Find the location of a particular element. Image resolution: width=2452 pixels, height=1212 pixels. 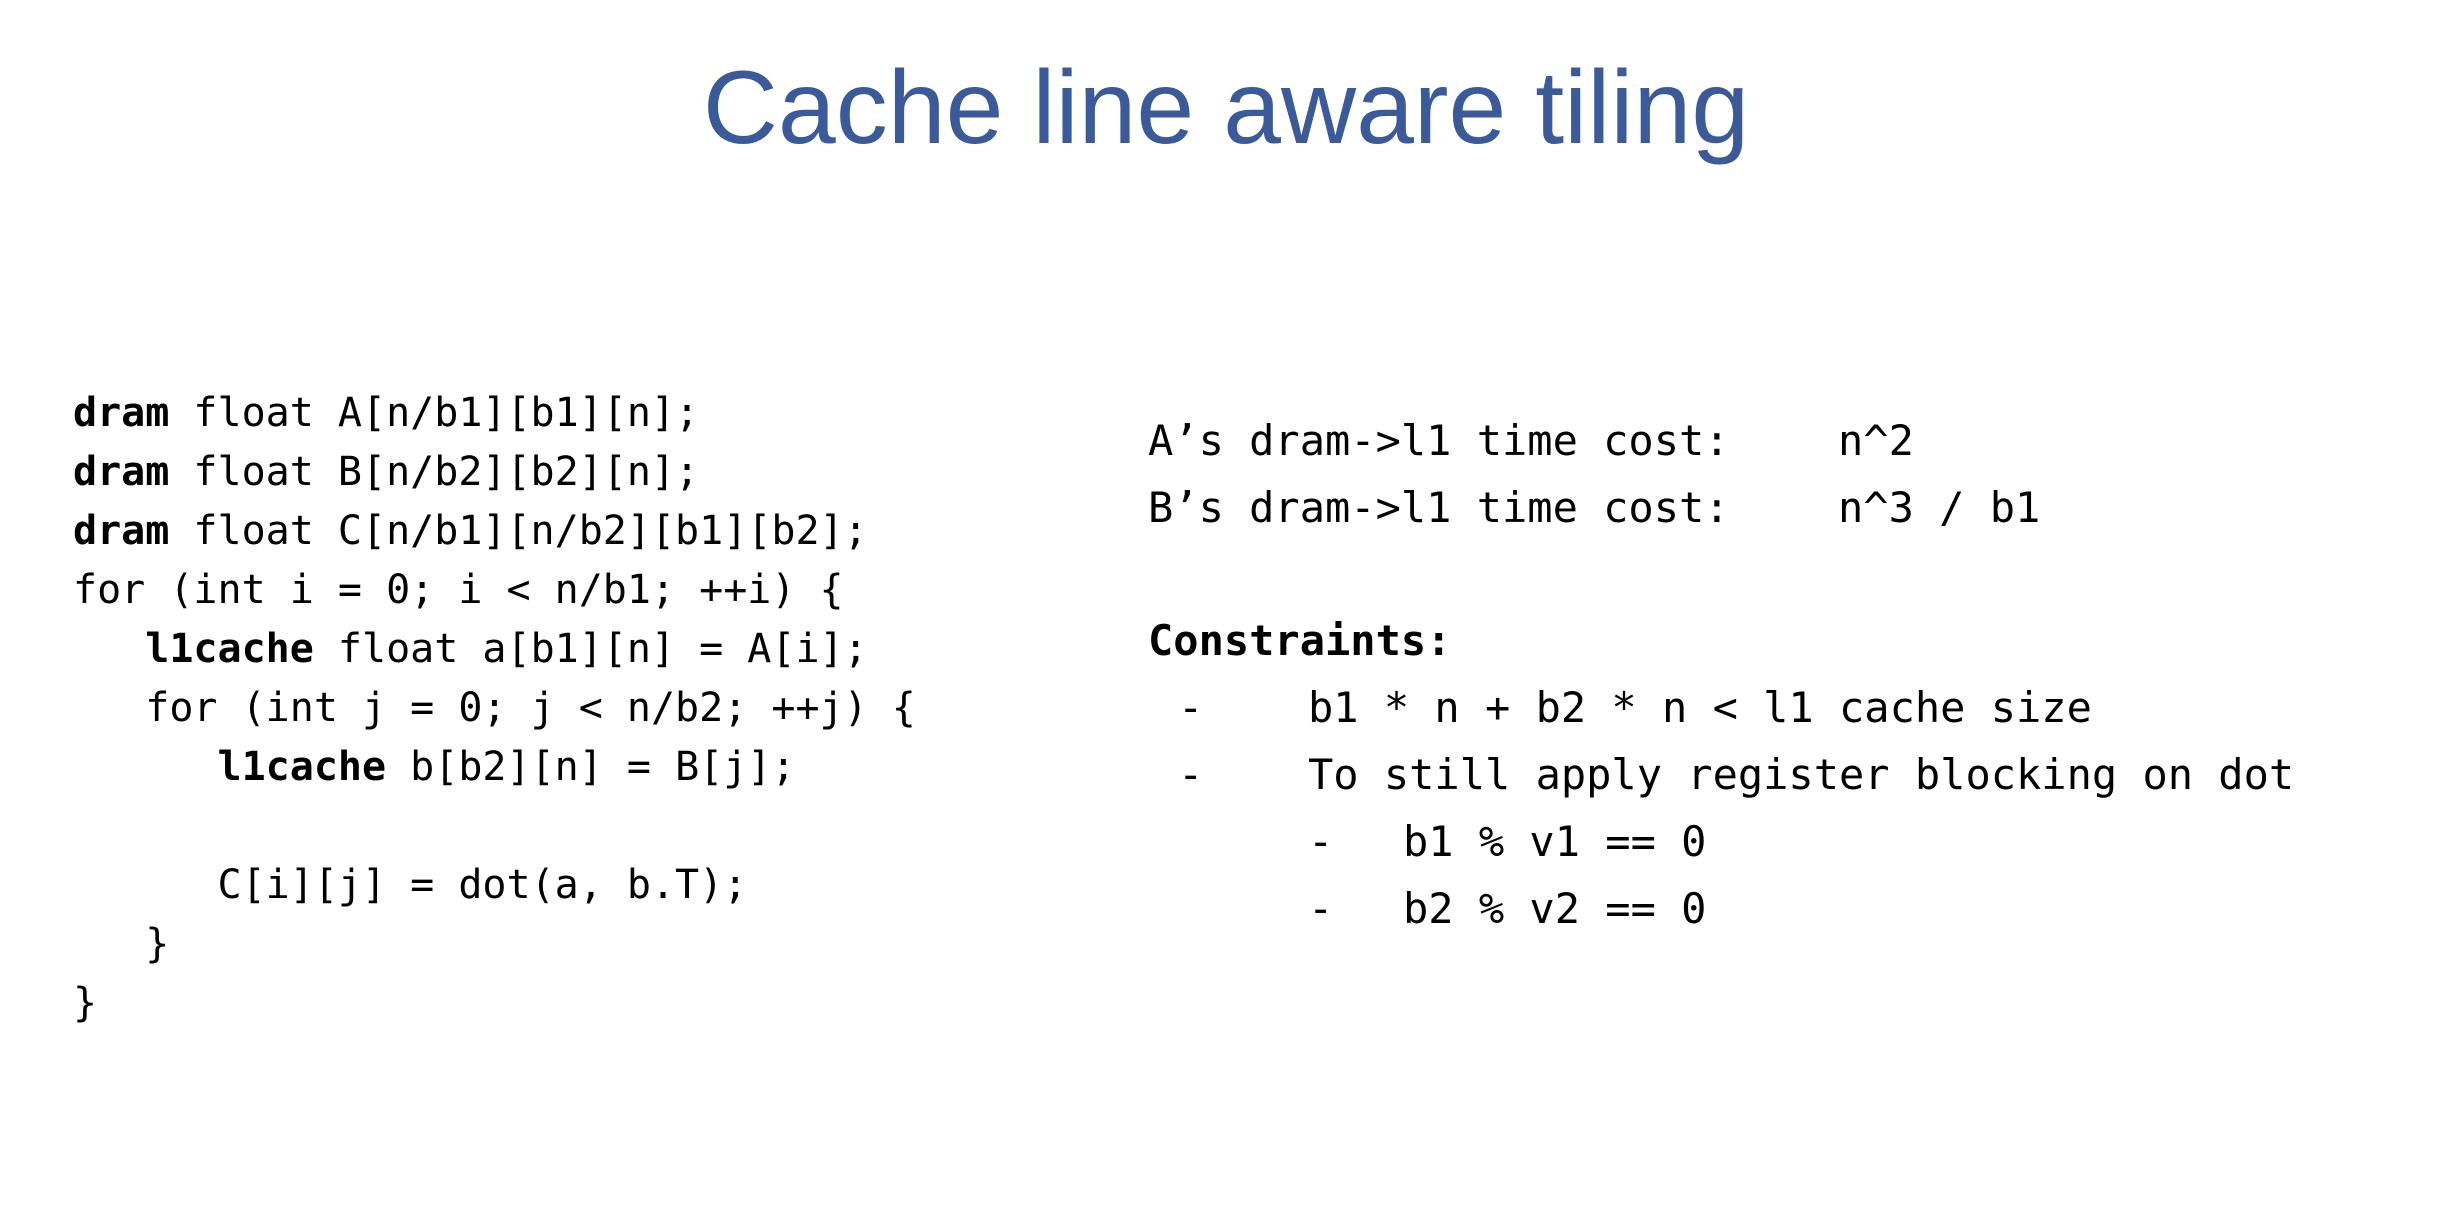

cost-line-a: A’s dram->l1 time cost: n^2 is located at coordinates (1721, 440).